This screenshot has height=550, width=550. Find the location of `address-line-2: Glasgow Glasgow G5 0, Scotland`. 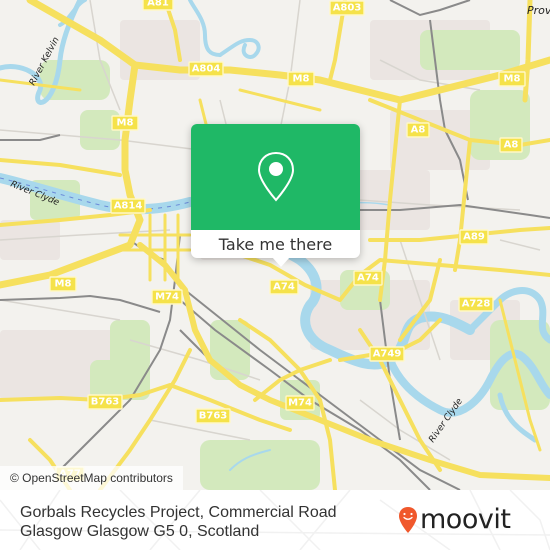

address-line-2: Glasgow Glasgow G5 0, Scotland is located at coordinates (140, 531).